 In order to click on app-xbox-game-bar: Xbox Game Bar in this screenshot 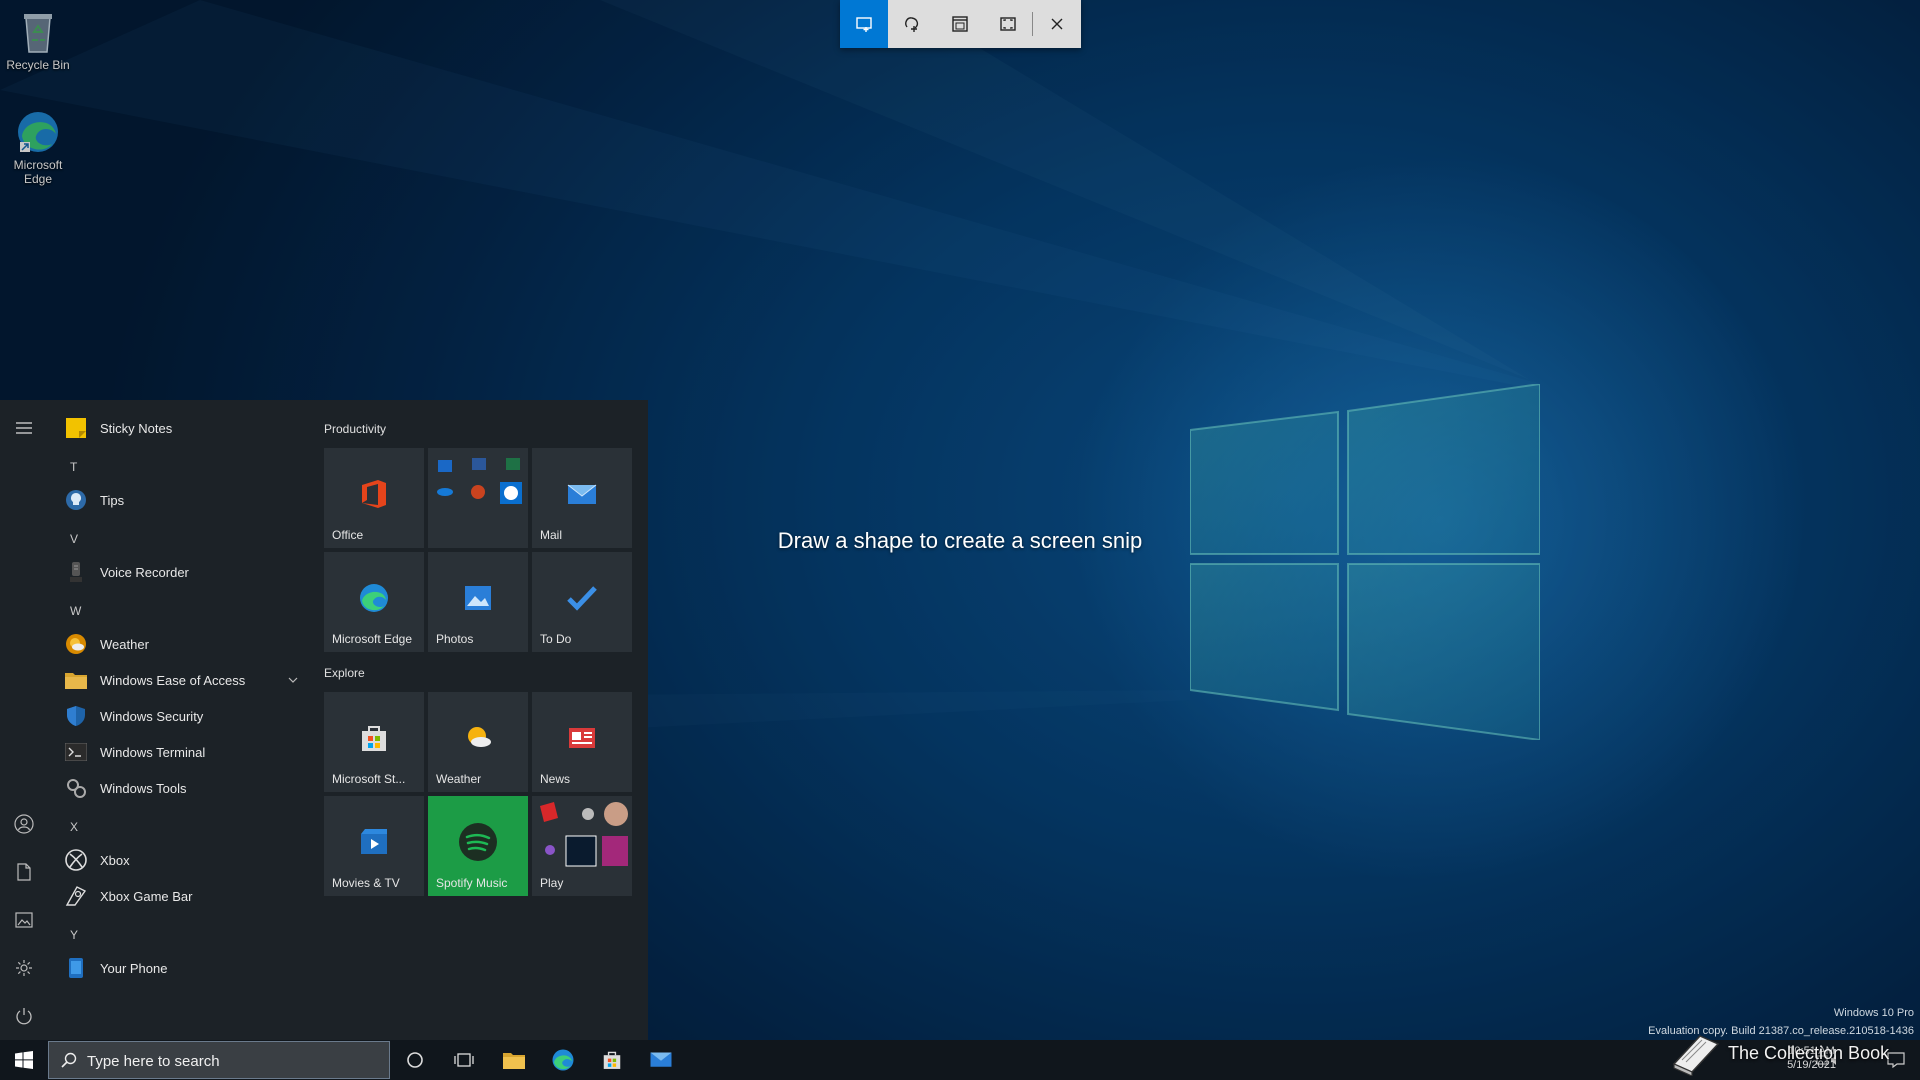, I will do `click(182, 896)`.